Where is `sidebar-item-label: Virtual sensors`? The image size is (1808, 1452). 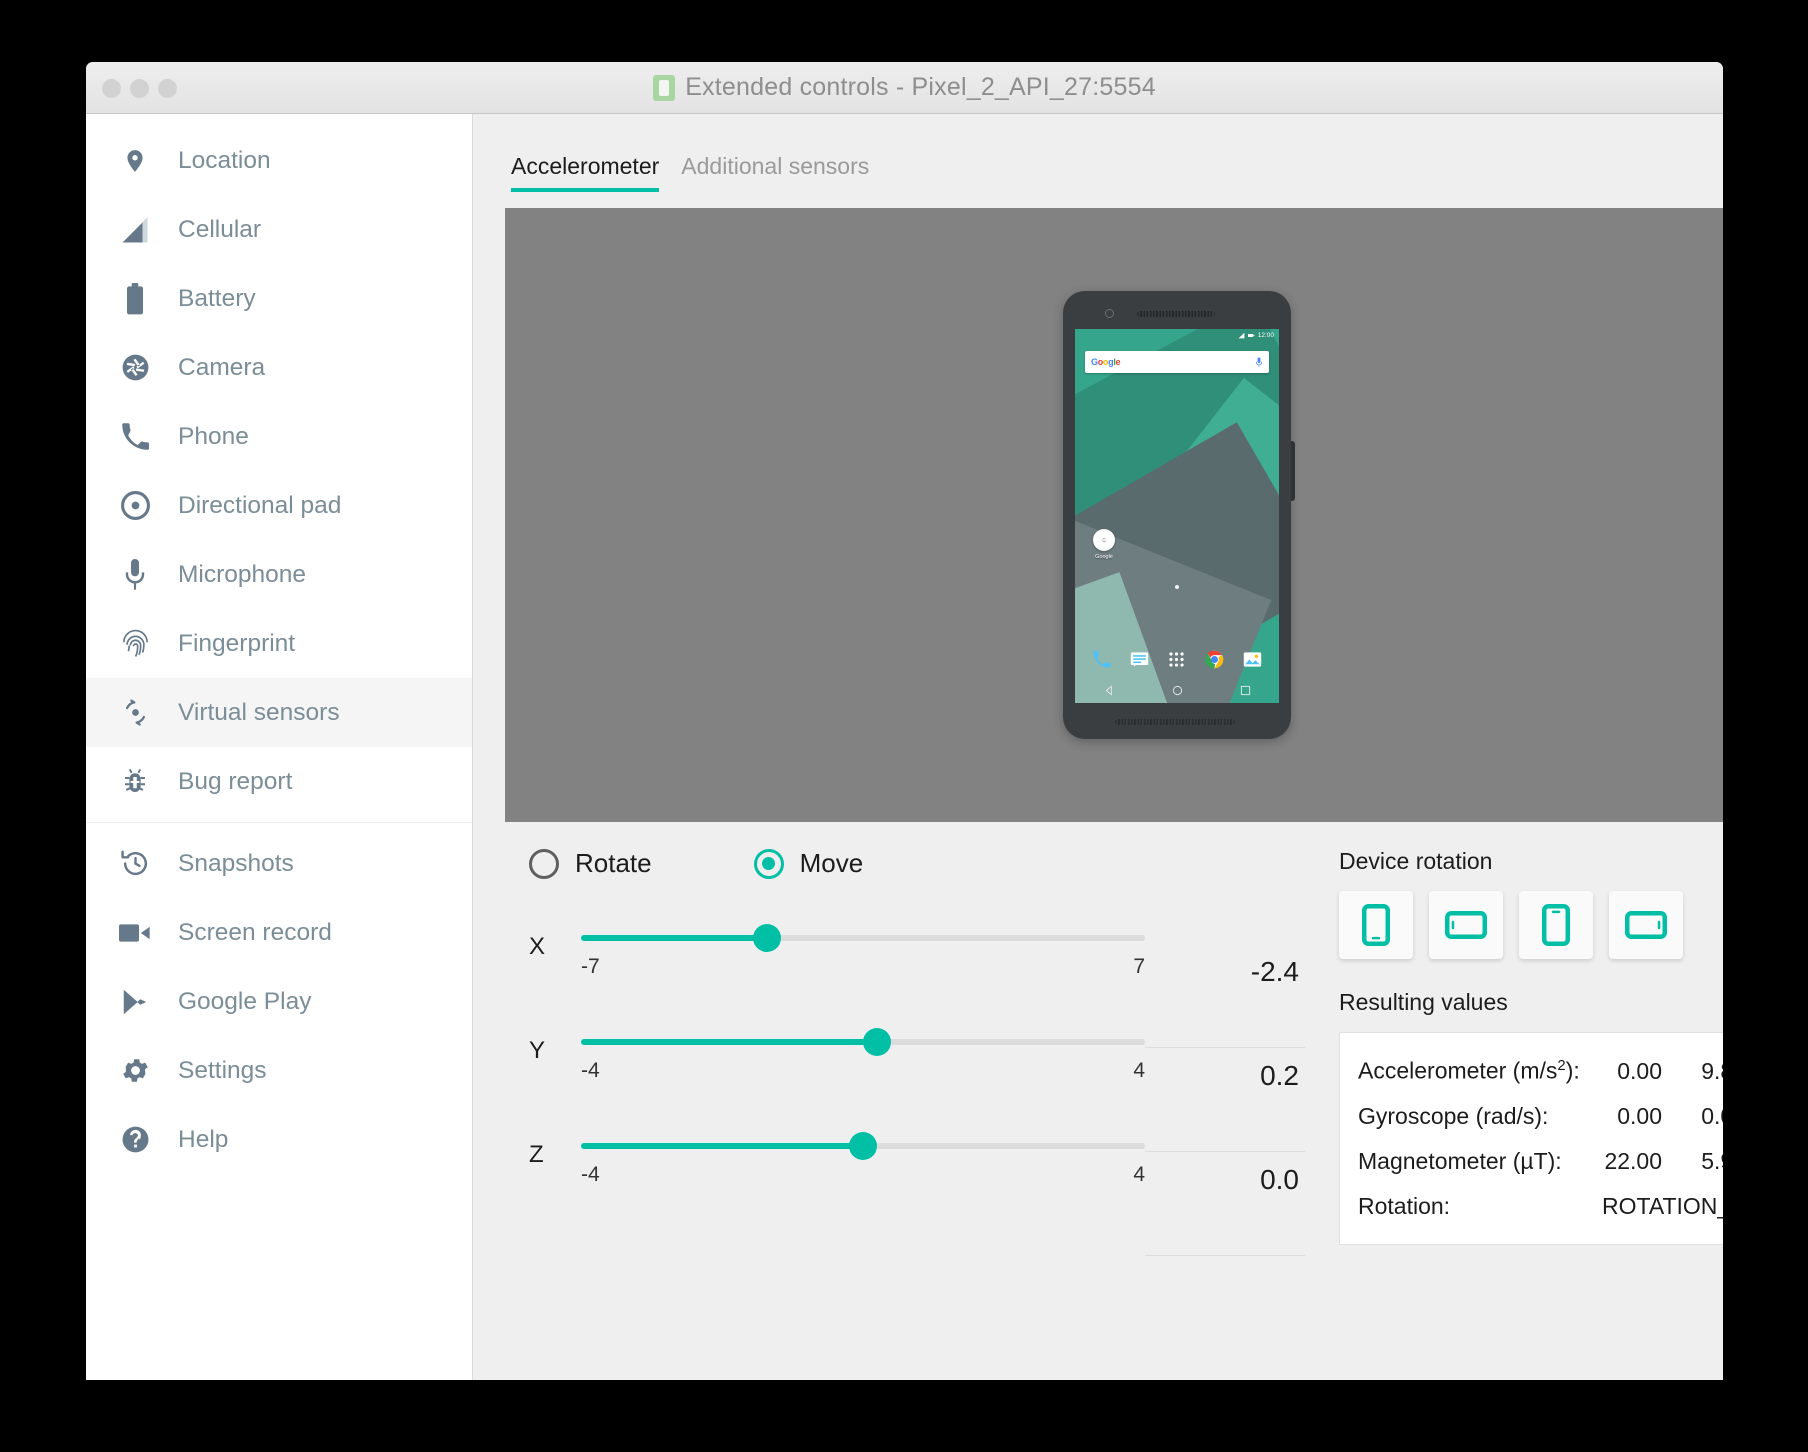
sidebar-item-label: Virtual sensors is located at coordinates (259, 712).